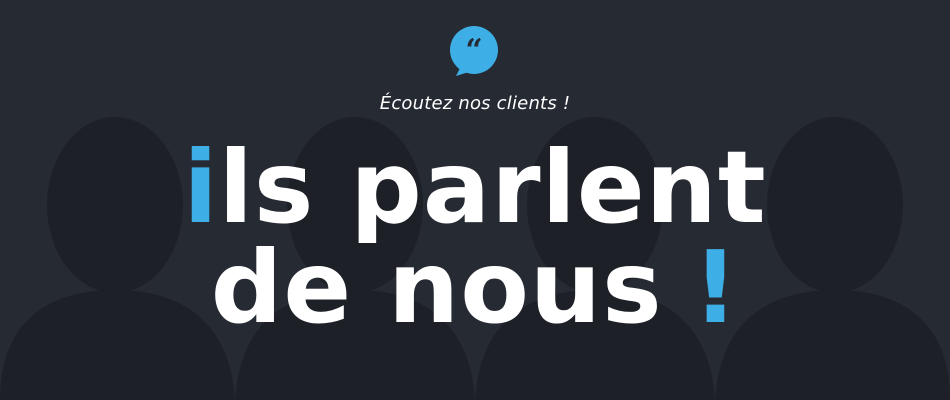 The width and height of the screenshot is (950, 400). I want to click on subtitle: Écoutez nos clients !, so click(475, 103).